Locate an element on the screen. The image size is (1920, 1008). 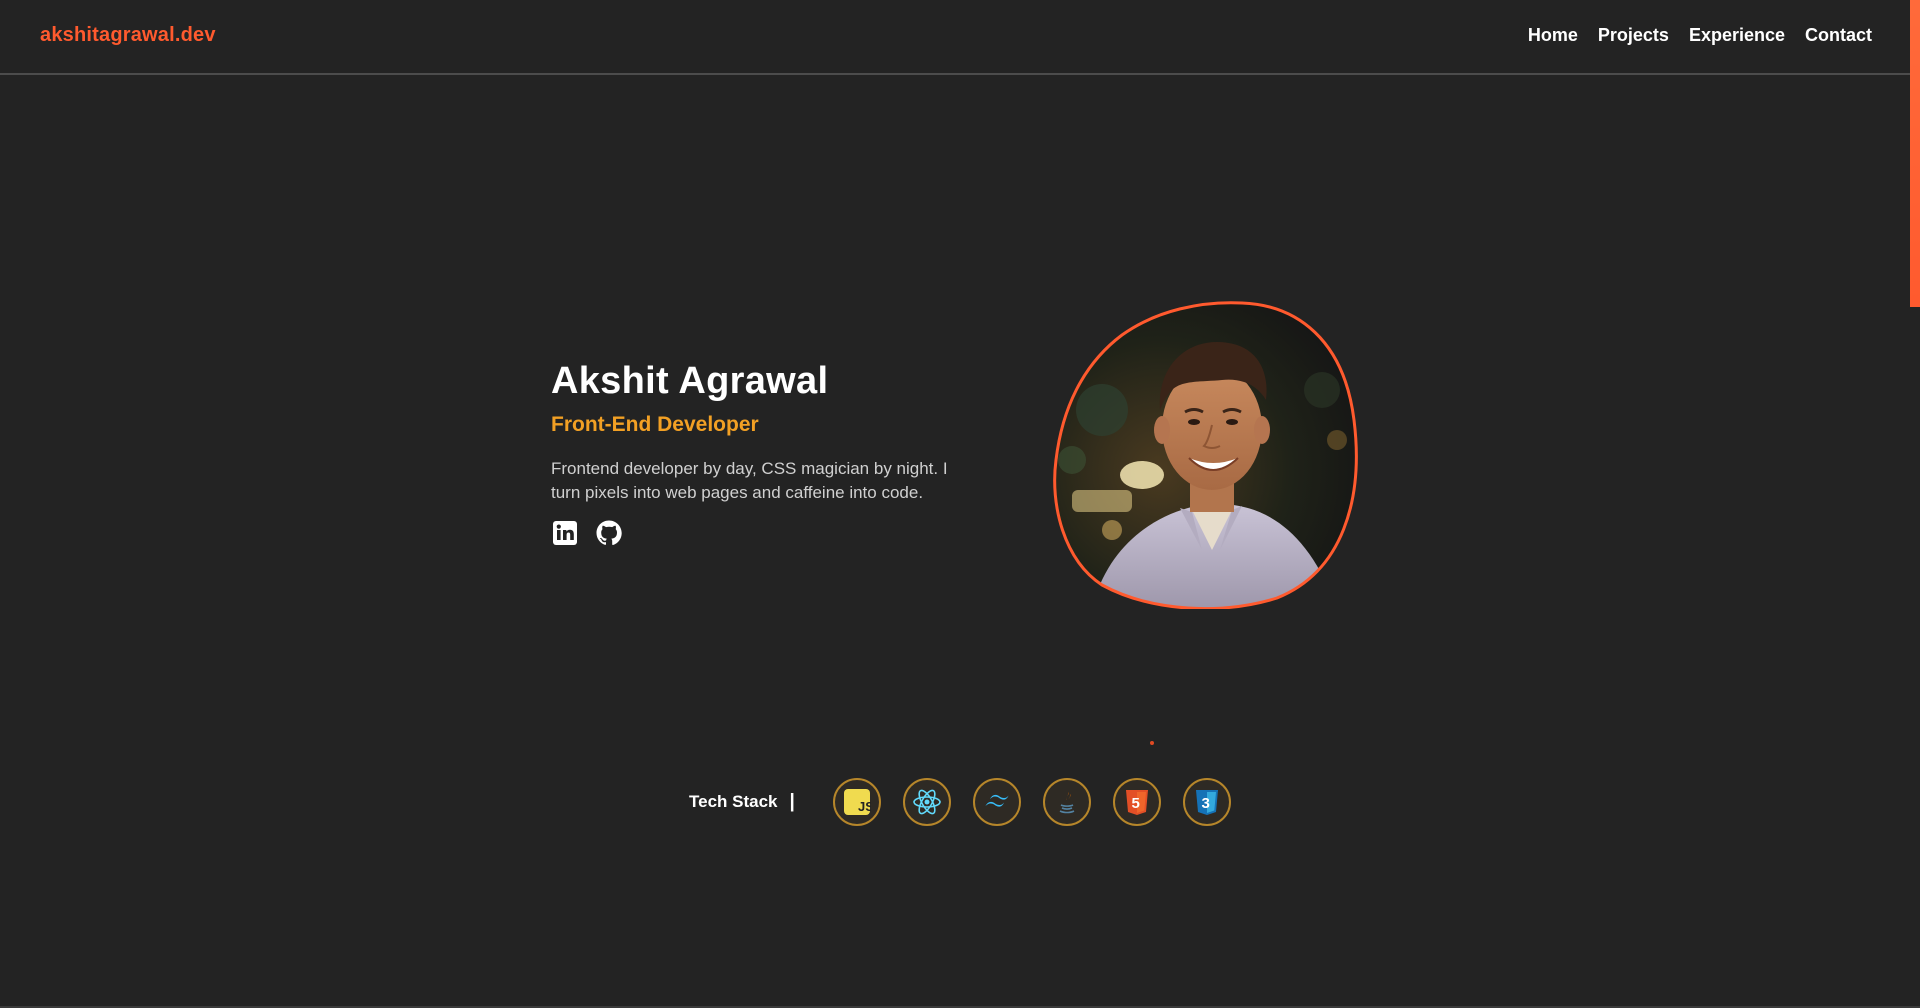
tech-stack: Tech Stack | JS 5 3 is located at coordinates (960, 802).